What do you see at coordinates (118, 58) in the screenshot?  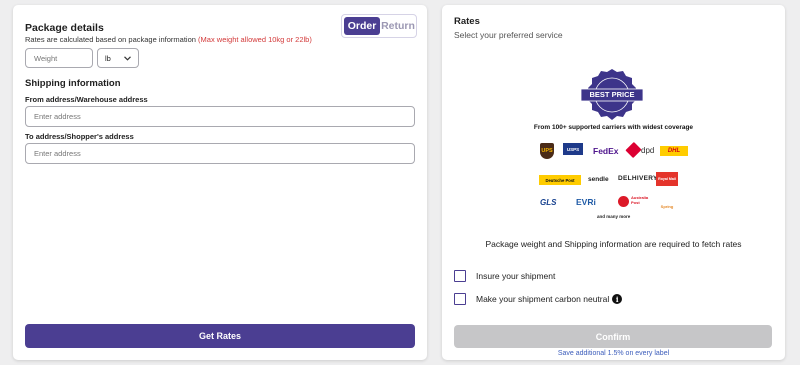 I see `unit-select: lb` at bounding box center [118, 58].